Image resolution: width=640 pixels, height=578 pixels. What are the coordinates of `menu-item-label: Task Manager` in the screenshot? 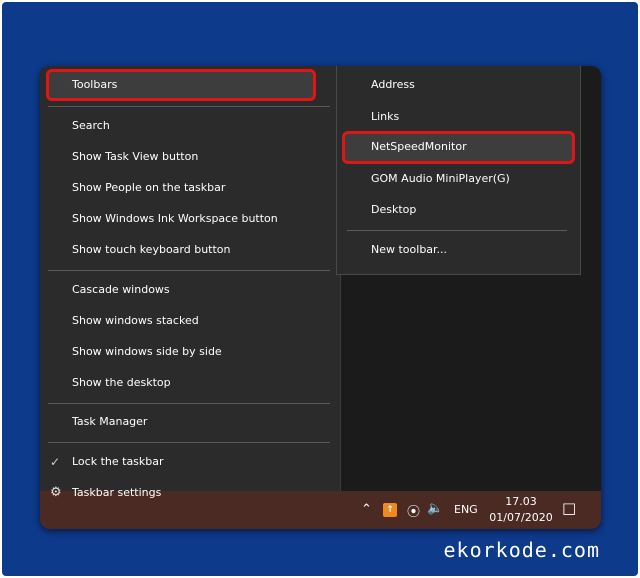 It's located at (110, 421).